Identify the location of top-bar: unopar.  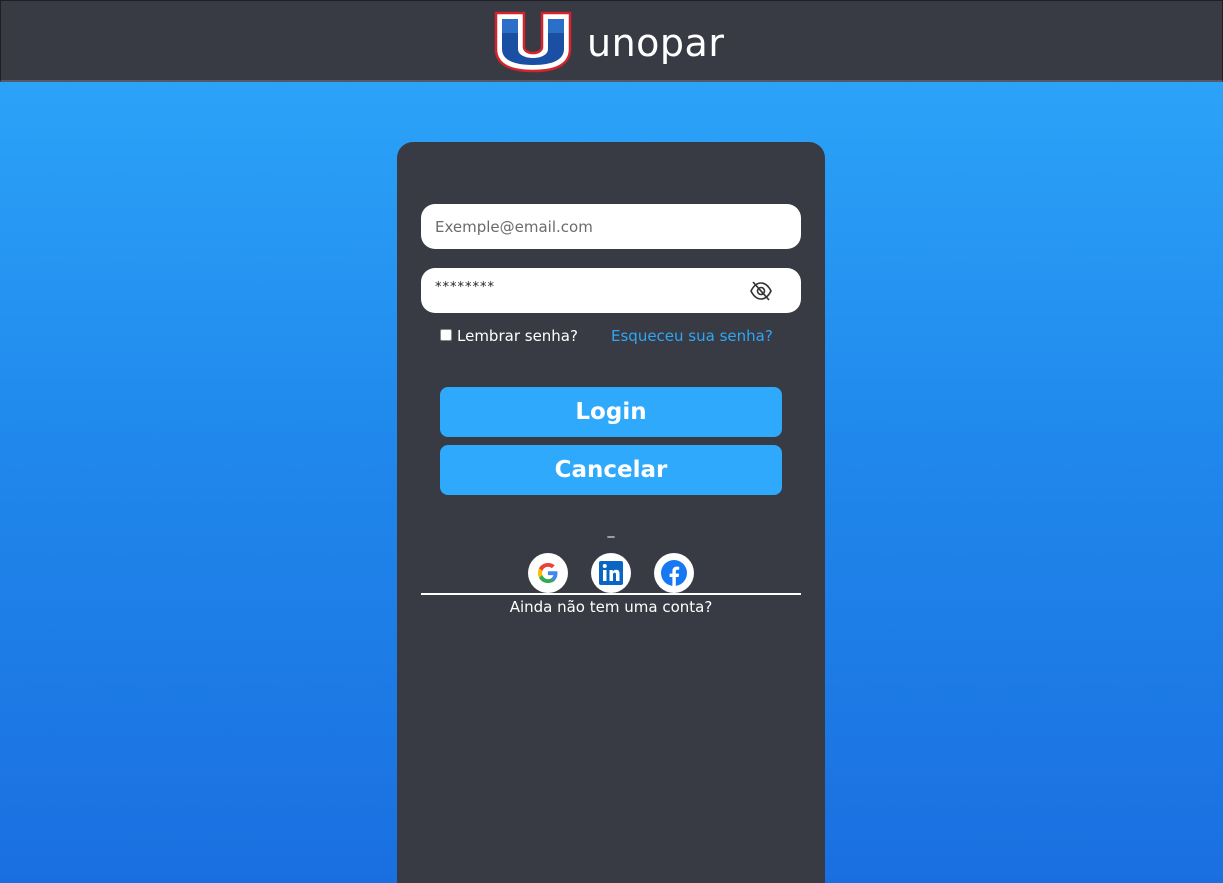
(611, 41).